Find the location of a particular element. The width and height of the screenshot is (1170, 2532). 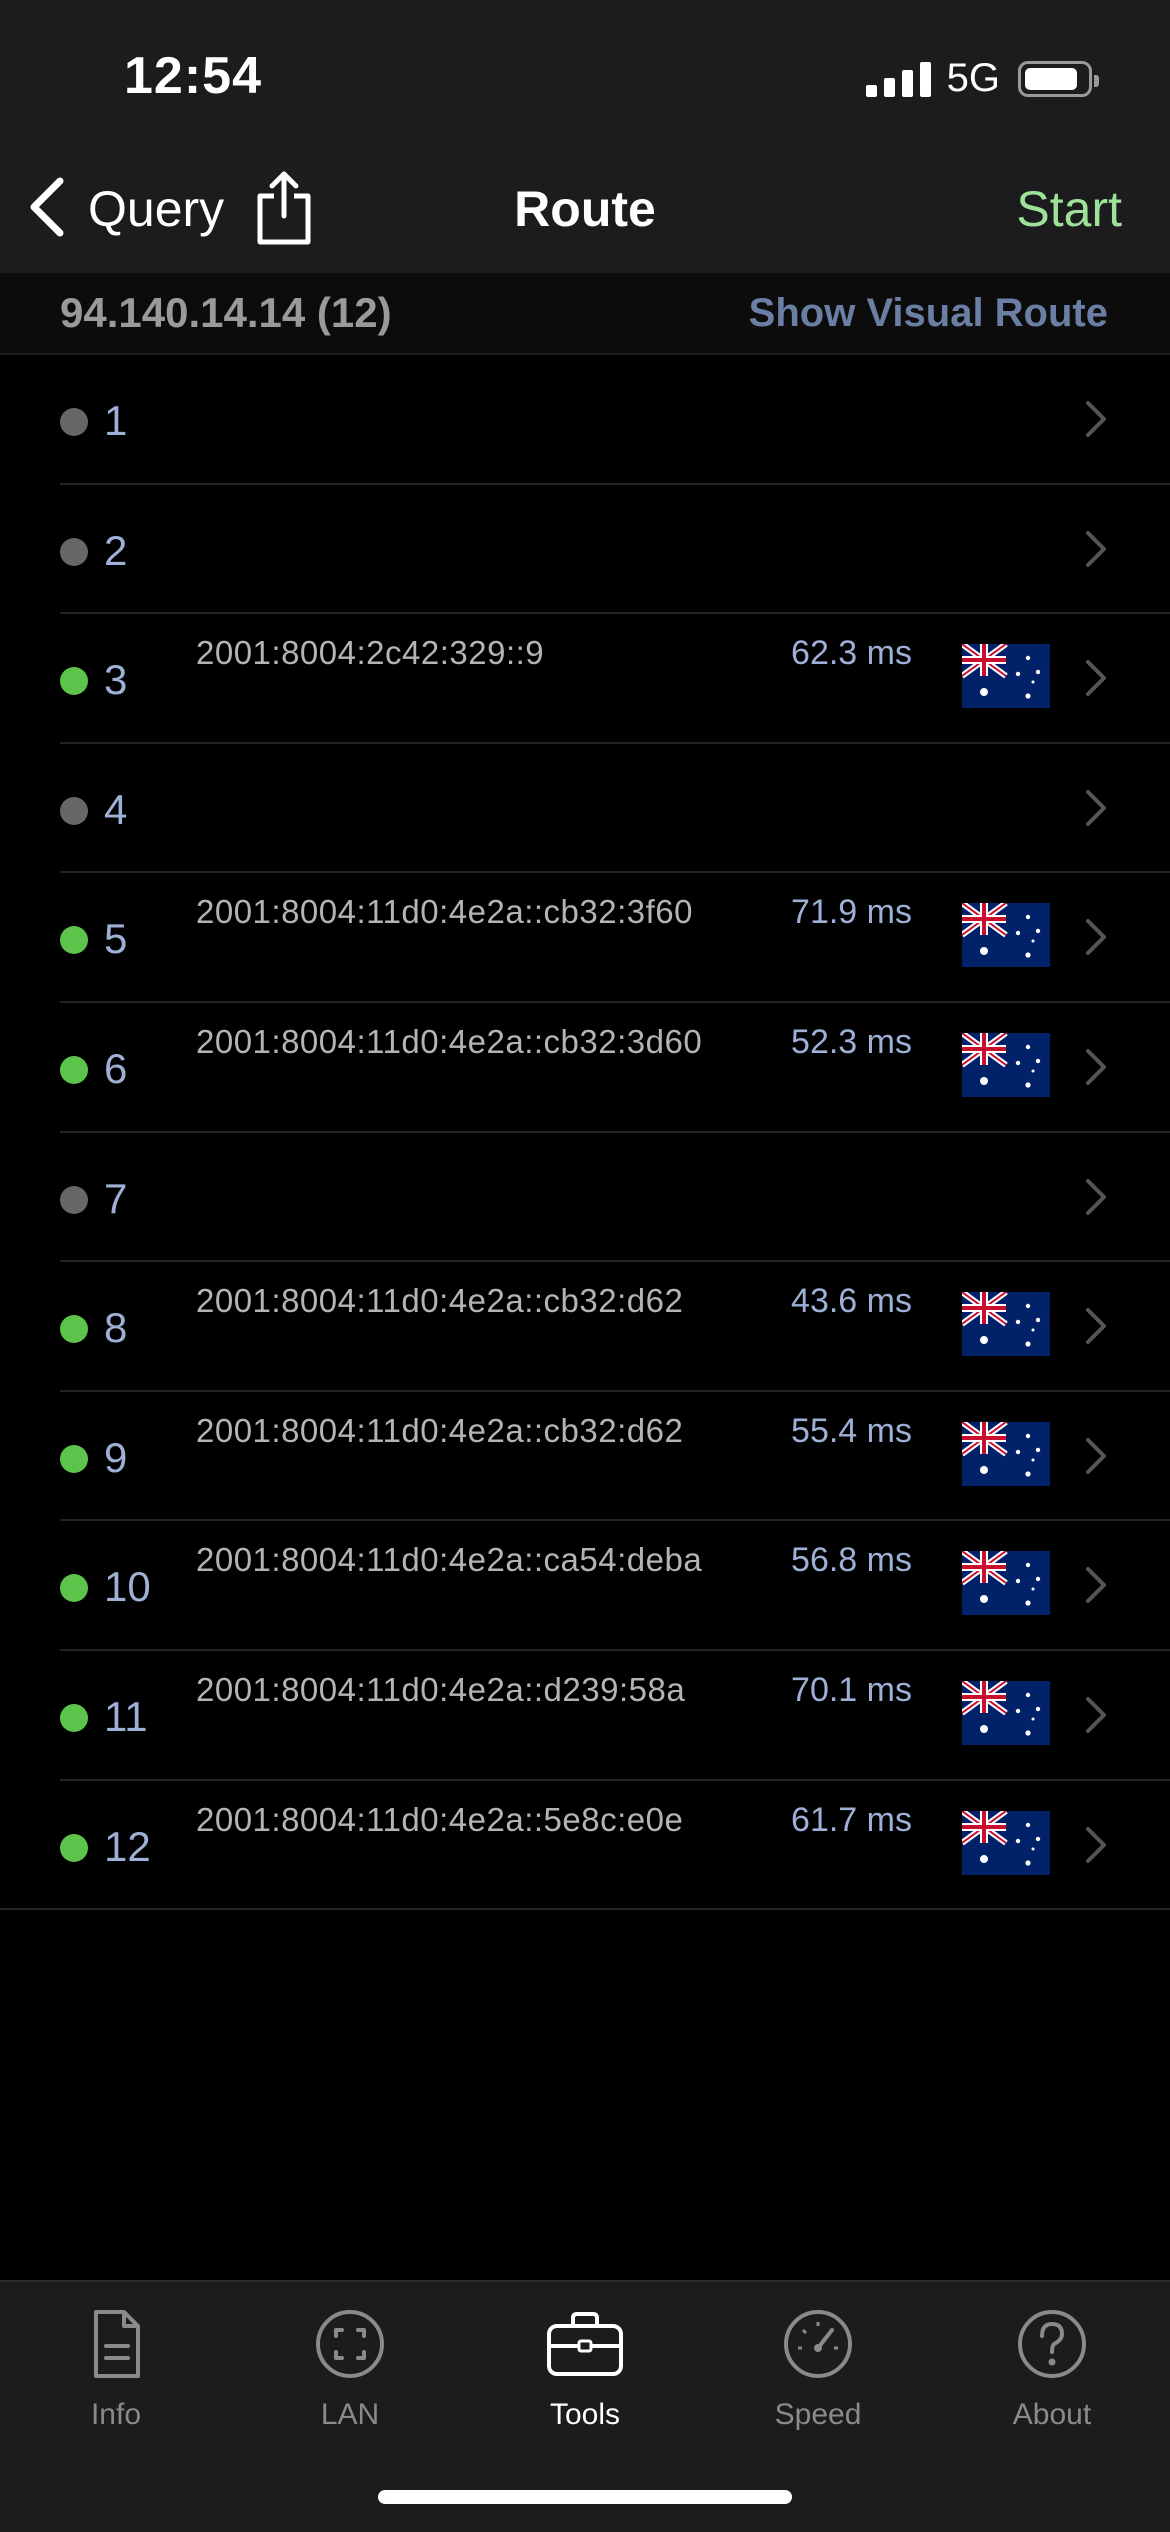

document-icon is located at coordinates (117, 2344).